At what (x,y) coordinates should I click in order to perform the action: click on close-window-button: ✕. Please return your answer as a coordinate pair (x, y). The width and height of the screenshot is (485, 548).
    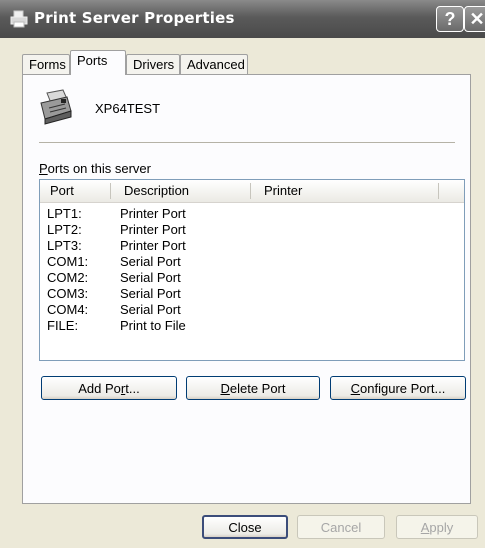
    Looking at the image, I should click on (474, 19).